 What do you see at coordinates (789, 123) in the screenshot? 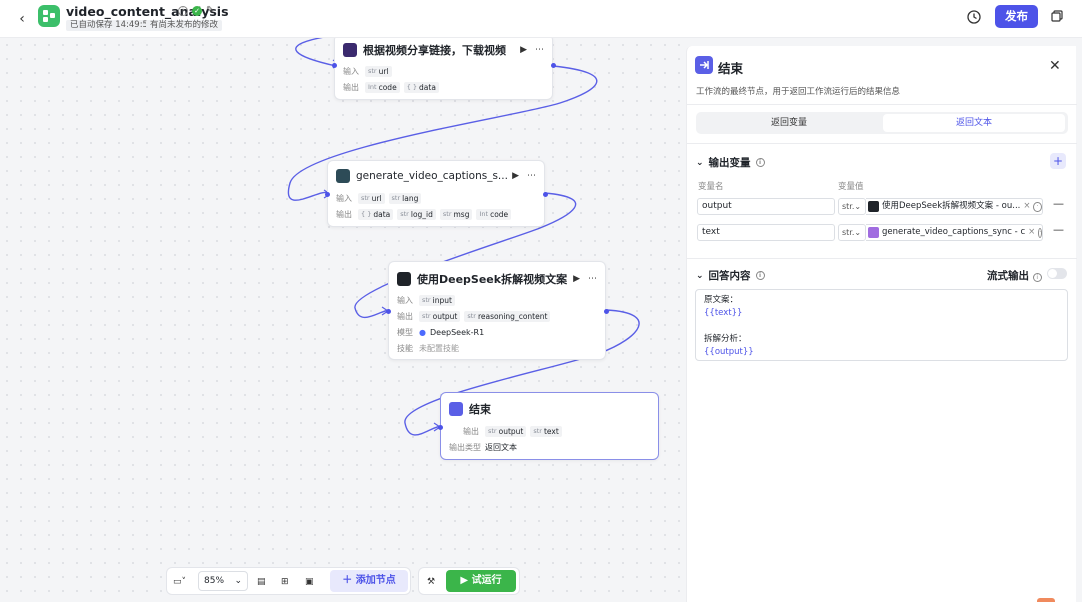
I see `tab-return-variables: 返回变量` at bounding box center [789, 123].